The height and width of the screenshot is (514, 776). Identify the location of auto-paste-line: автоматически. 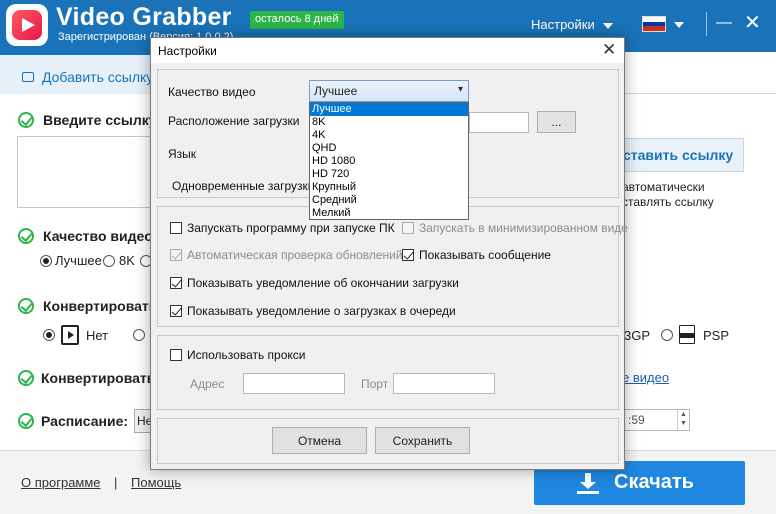
(663, 187).